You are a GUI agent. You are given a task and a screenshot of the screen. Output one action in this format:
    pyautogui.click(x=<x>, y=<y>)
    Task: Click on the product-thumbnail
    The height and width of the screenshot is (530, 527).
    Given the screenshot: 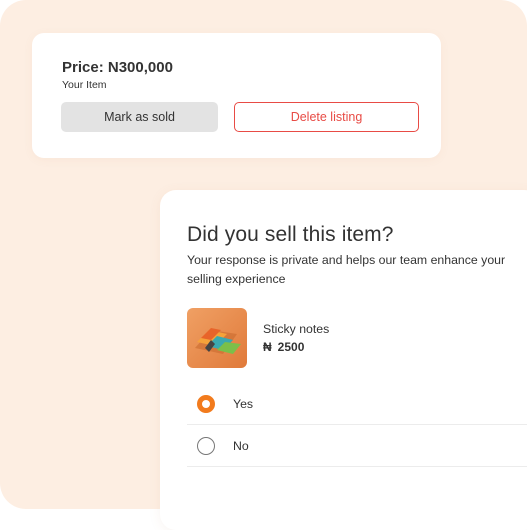 What is the action you would take?
    pyautogui.click(x=217, y=338)
    